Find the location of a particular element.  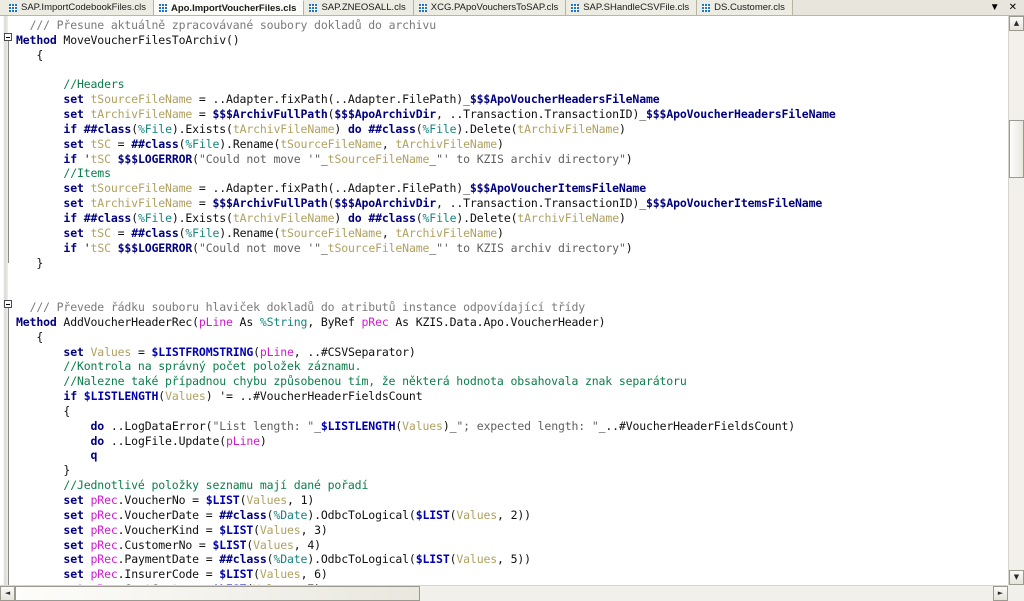

tab-label: DS.Customer.cls is located at coordinates (749, 7).